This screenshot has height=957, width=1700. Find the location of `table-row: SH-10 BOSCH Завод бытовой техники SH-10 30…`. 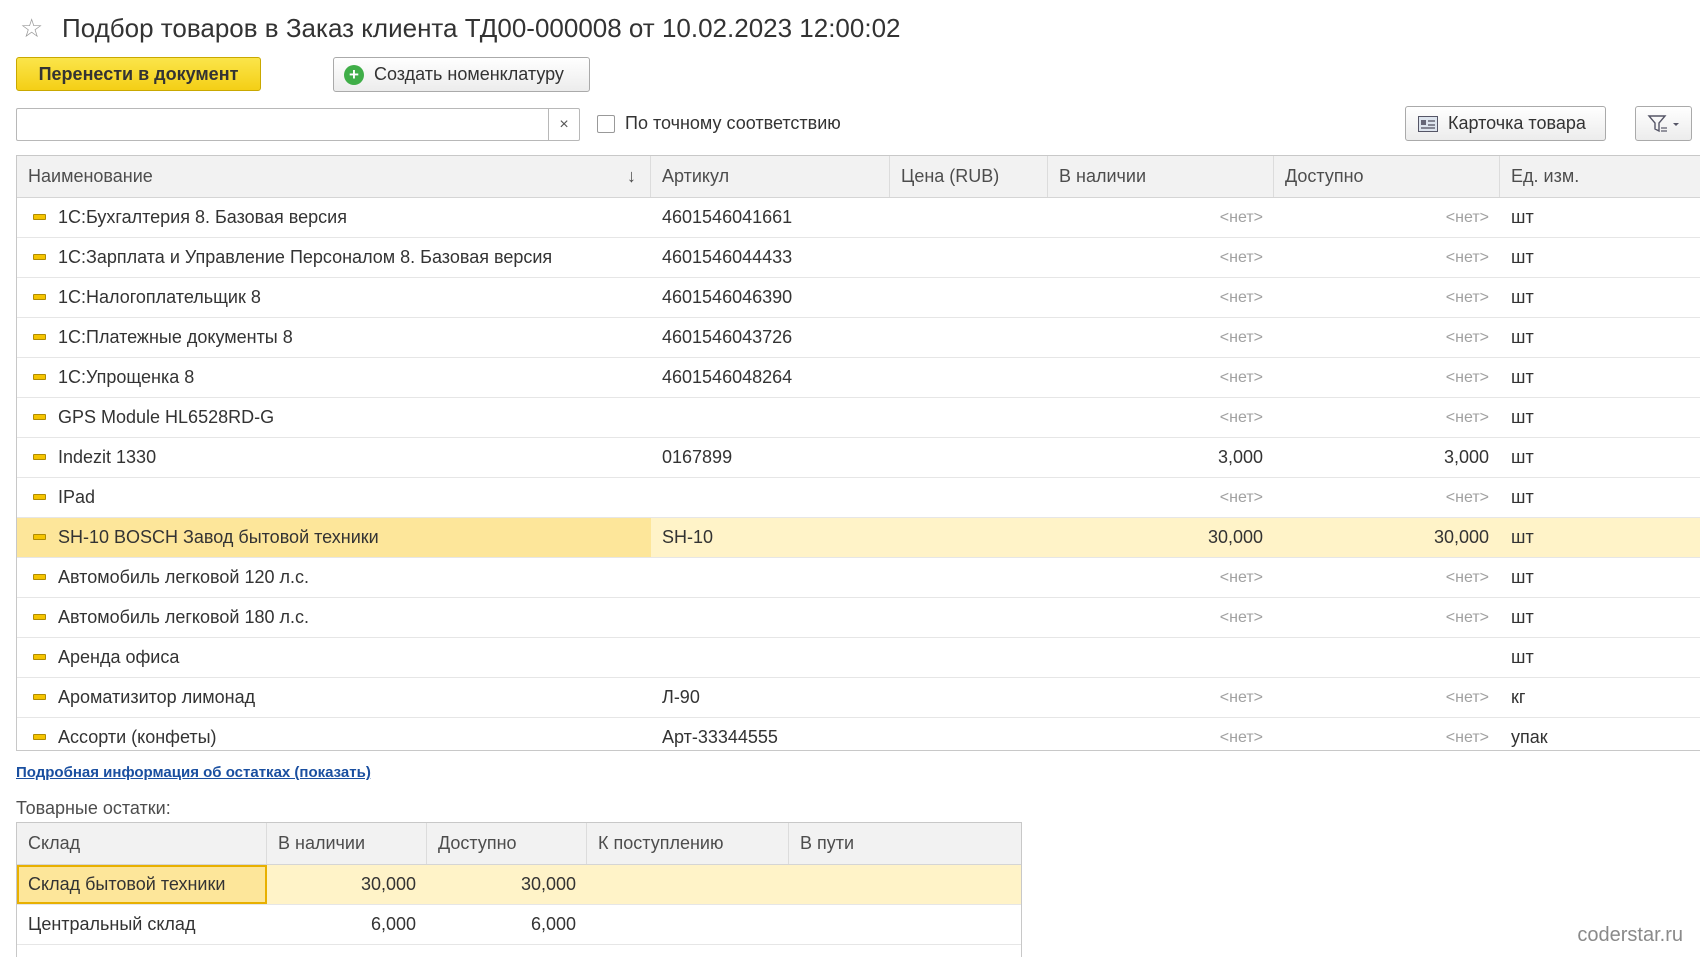

table-row: SH-10 BOSCH Завод бытовой техники SH-10 30… is located at coordinates (858, 538).